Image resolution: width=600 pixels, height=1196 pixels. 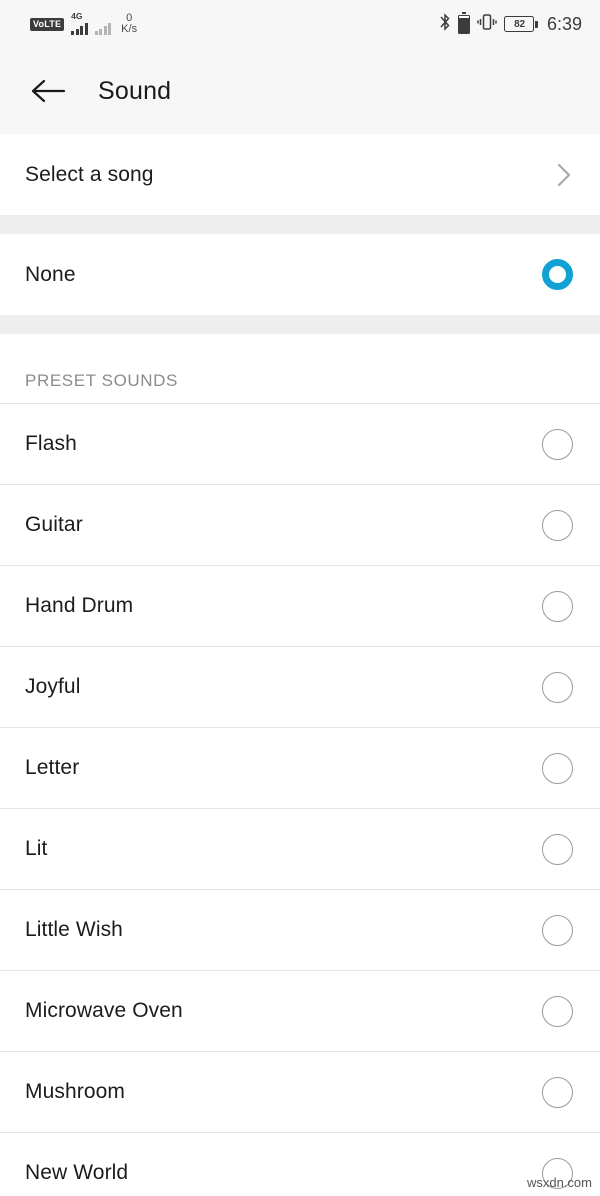 I want to click on volte-icon: VoLTE, so click(x=47, y=24).